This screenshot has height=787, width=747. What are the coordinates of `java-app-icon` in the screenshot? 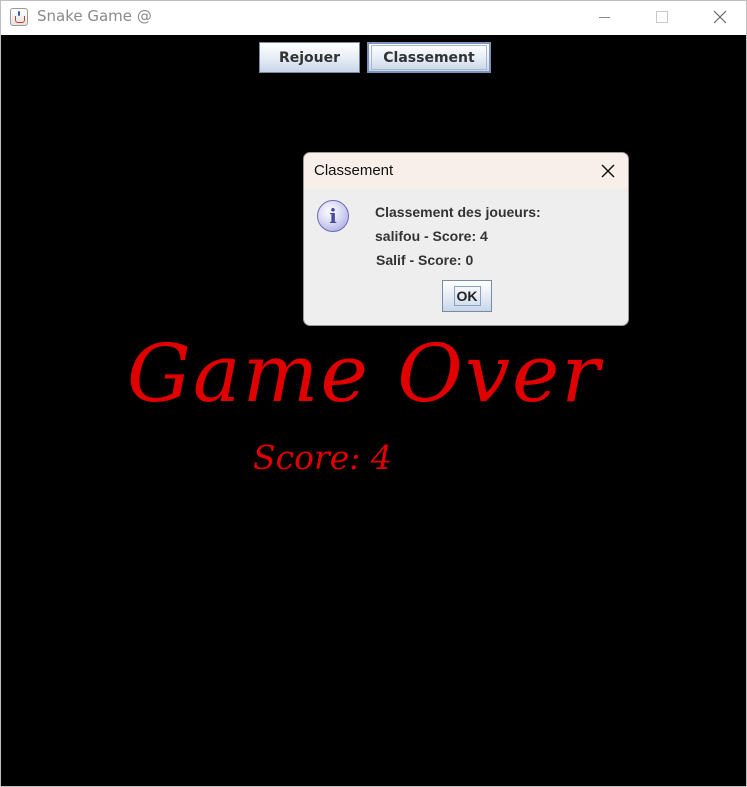 It's located at (19, 17).